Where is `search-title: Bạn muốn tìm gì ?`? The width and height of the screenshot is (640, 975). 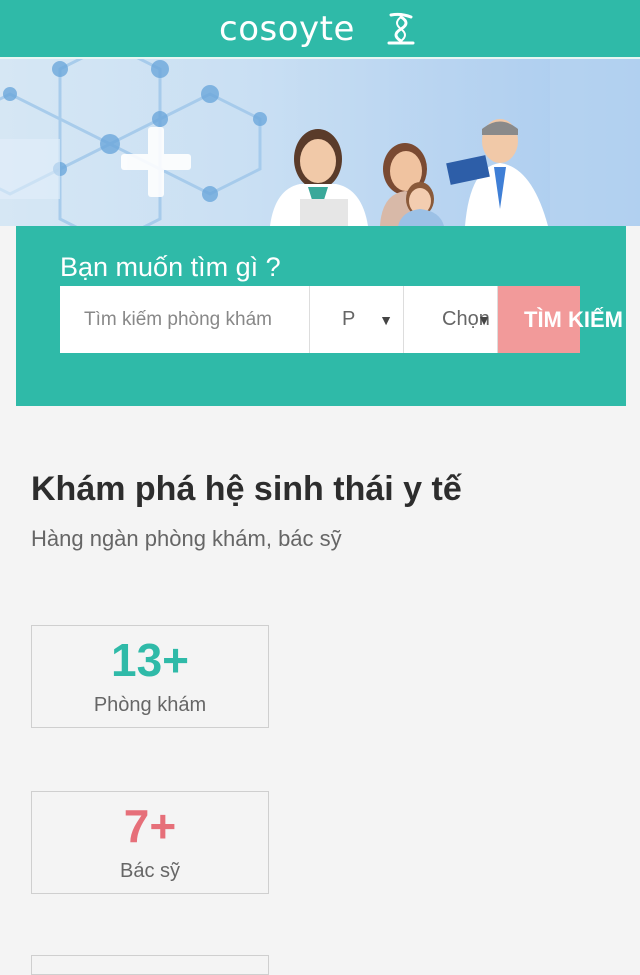 search-title: Bạn muốn tìm gì ? is located at coordinates (170, 267).